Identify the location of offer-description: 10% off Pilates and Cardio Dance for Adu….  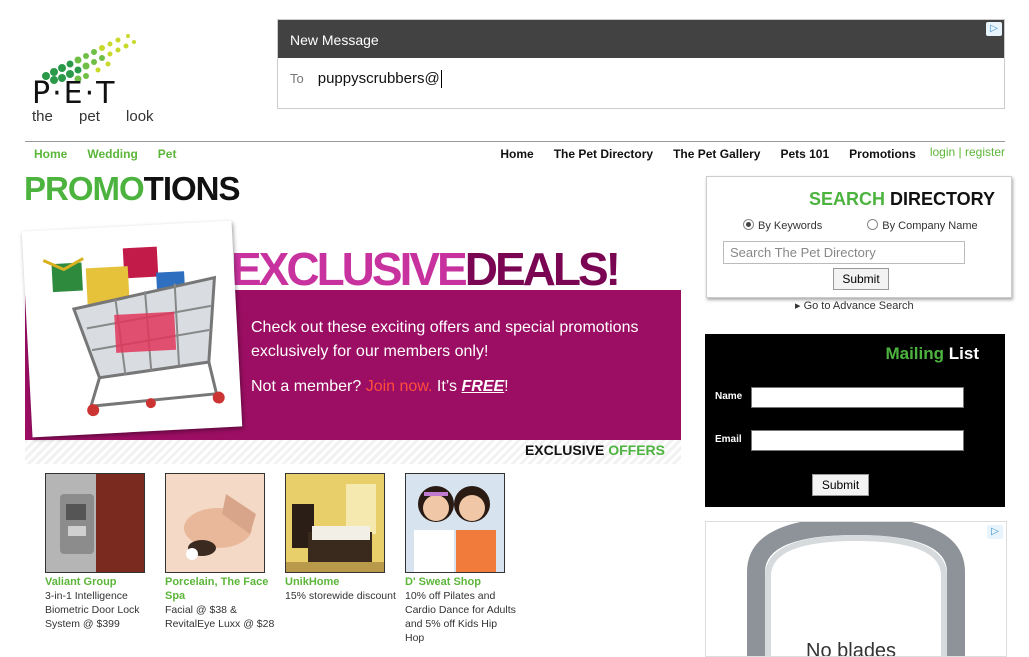
(460, 617).